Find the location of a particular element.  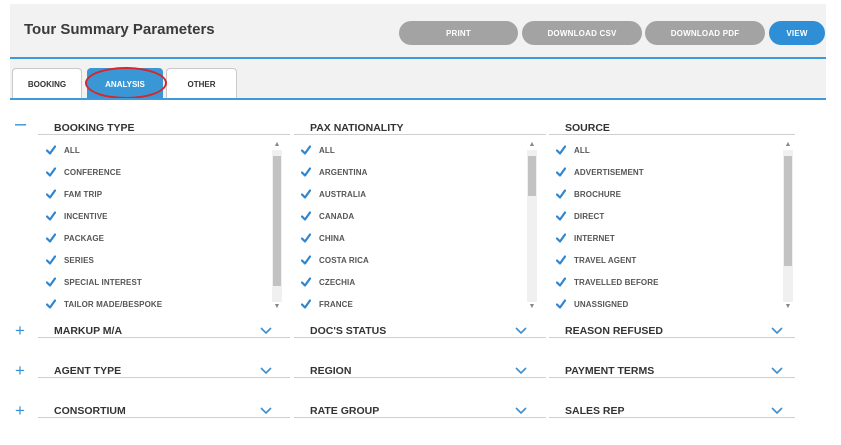

checkbox-item: FAM TRIP is located at coordinates (74, 194).